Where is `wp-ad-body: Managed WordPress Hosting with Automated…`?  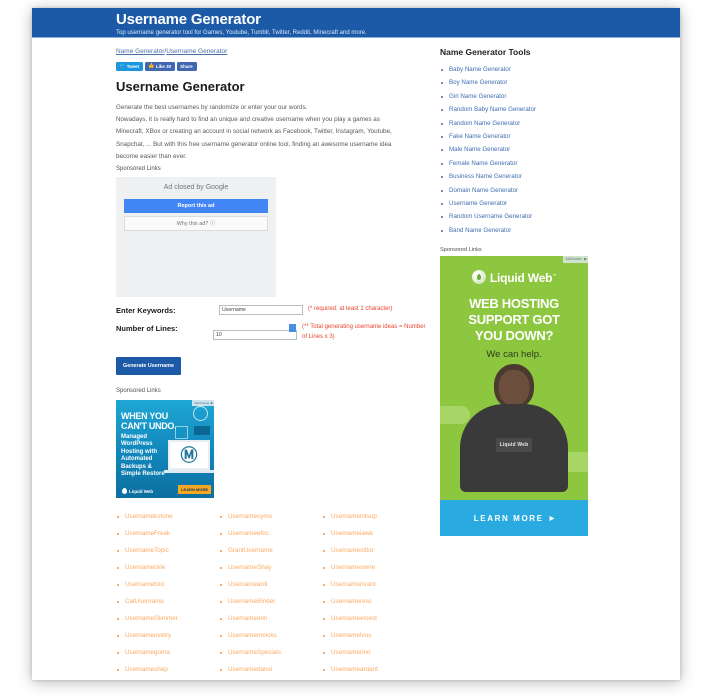 wp-ad-body: Managed WordPress Hosting with Automated… is located at coordinates (143, 456).